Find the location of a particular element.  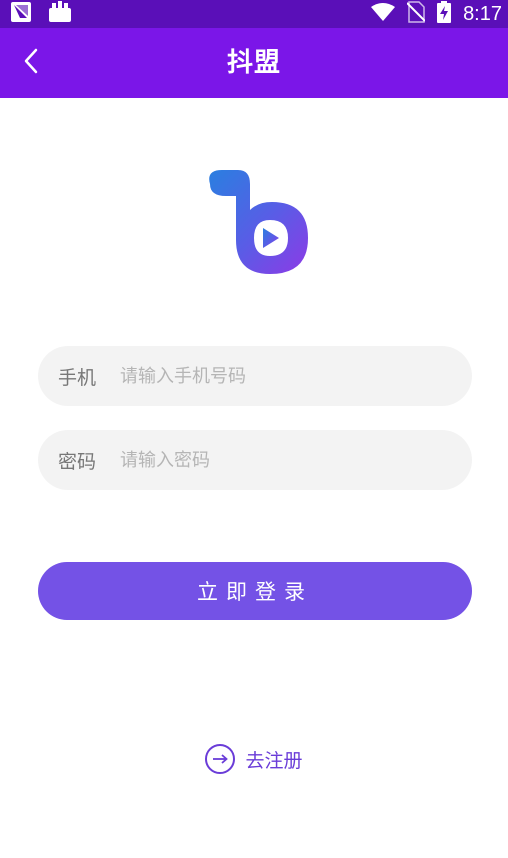

phone-field: 手机 is located at coordinates (255, 376).